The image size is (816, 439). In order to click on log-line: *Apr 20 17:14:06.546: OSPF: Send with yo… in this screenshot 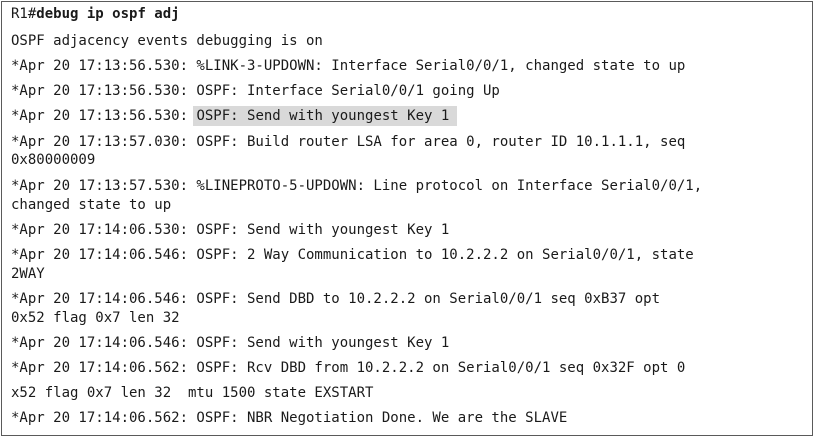, I will do `click(230, 343)`.